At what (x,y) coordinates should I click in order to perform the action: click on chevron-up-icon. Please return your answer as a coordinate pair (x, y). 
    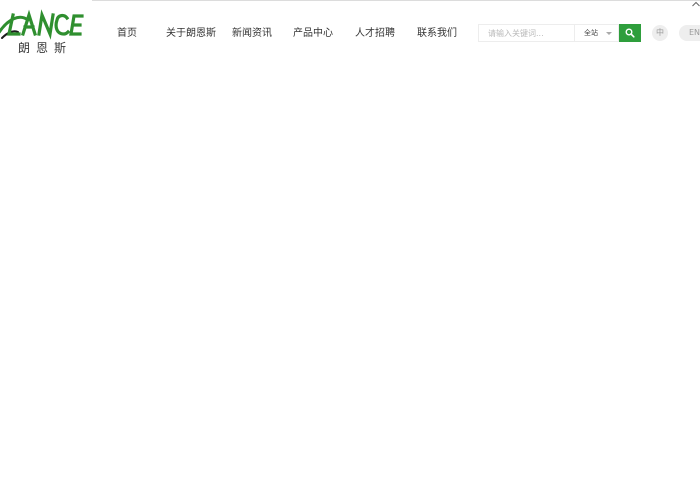
    Looking at the image, I should click on (695, 4).